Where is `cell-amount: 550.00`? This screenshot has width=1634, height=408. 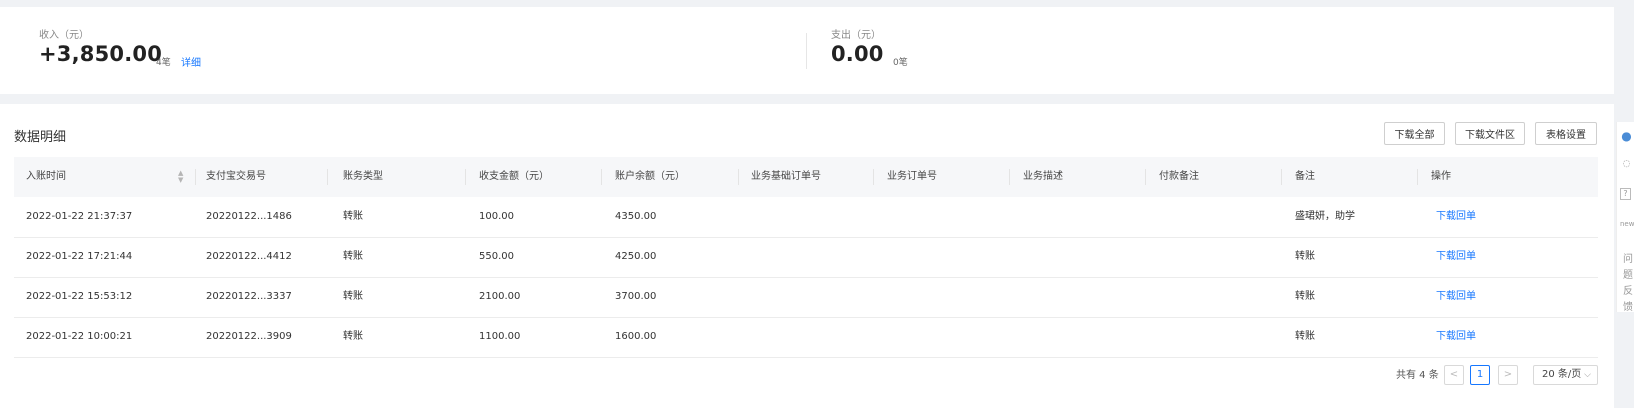
cell-amount: 550.00 is located at coordinates (496, 256).